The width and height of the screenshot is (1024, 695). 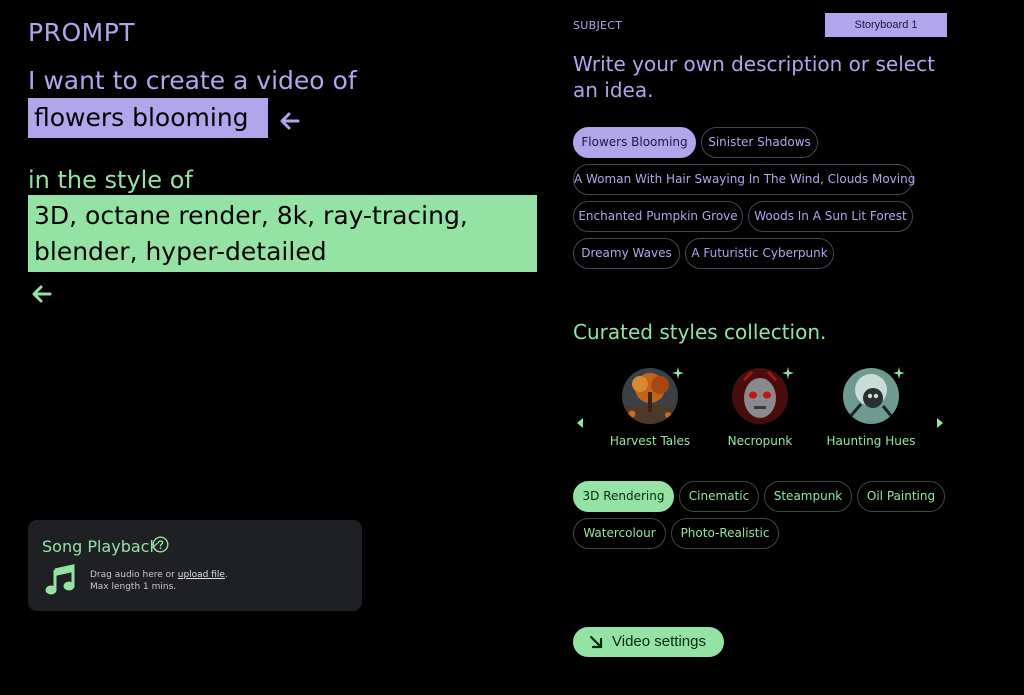 What do you see at coordinates (110, 180) in the screenshot?
I see `style-intro: in the style of` at bounding box center [110, 180].